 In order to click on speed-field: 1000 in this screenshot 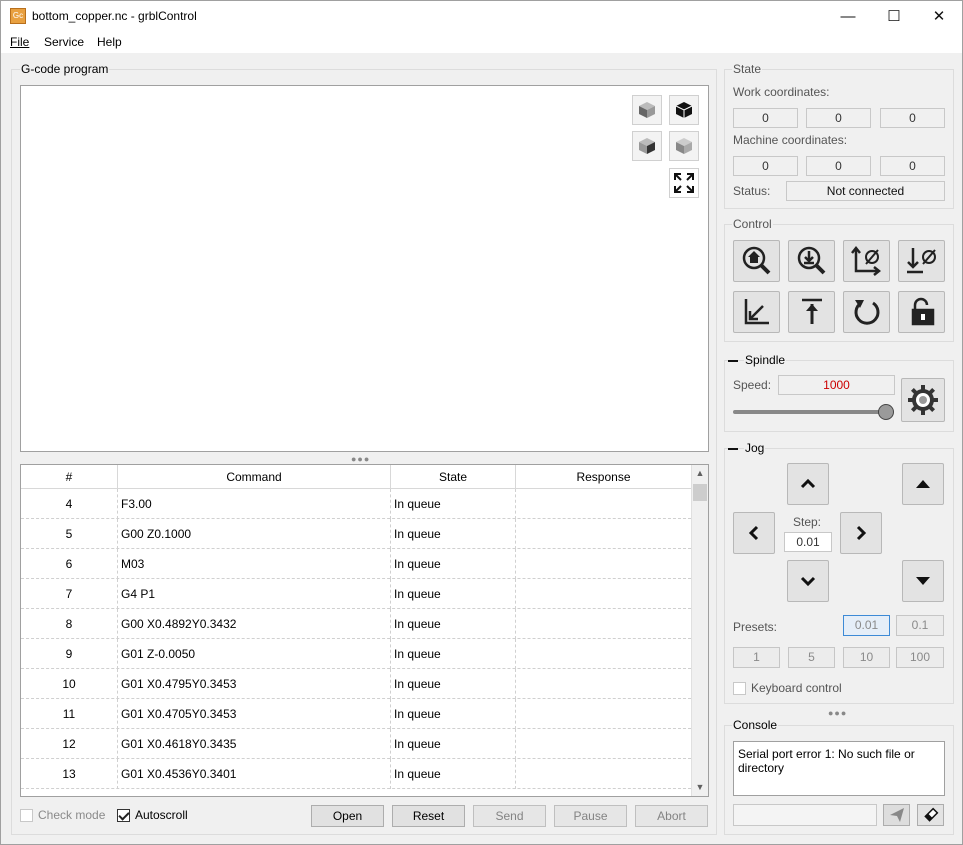, I will do `click(836, 385)`.